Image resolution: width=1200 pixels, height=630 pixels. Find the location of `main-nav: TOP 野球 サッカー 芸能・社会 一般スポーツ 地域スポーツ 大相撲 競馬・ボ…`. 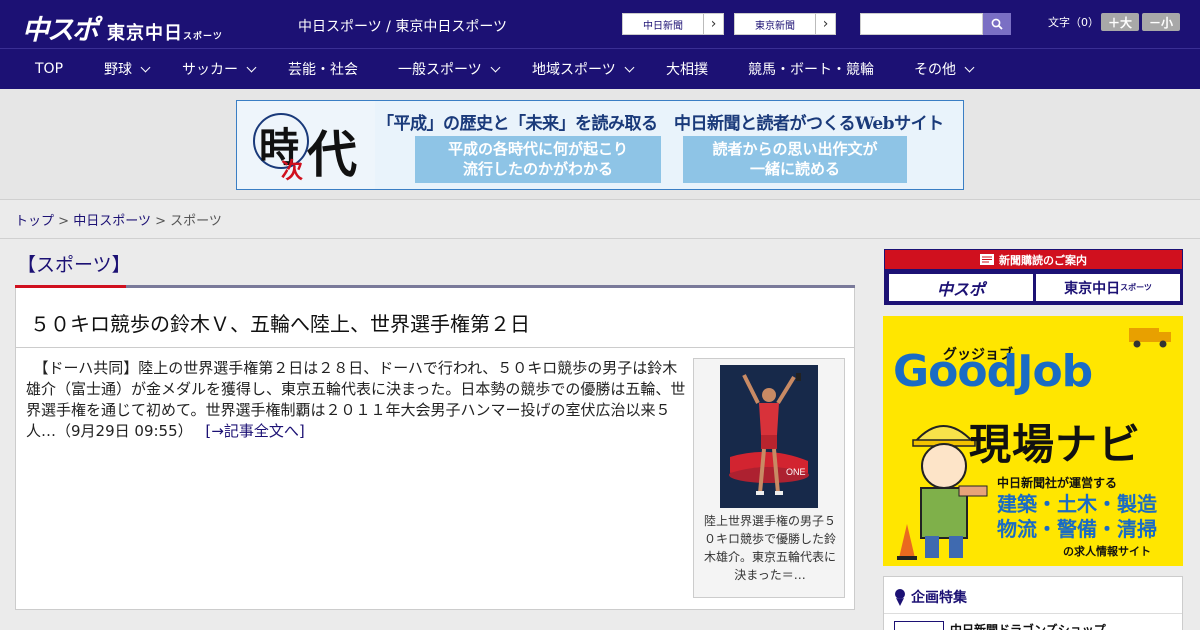

main-nav: TOP 野球 サッカー 芸能・社会 一般スポーツ 地域スポーツ 大相撲 競馬・ボ… is located at coordinates (600, 68).